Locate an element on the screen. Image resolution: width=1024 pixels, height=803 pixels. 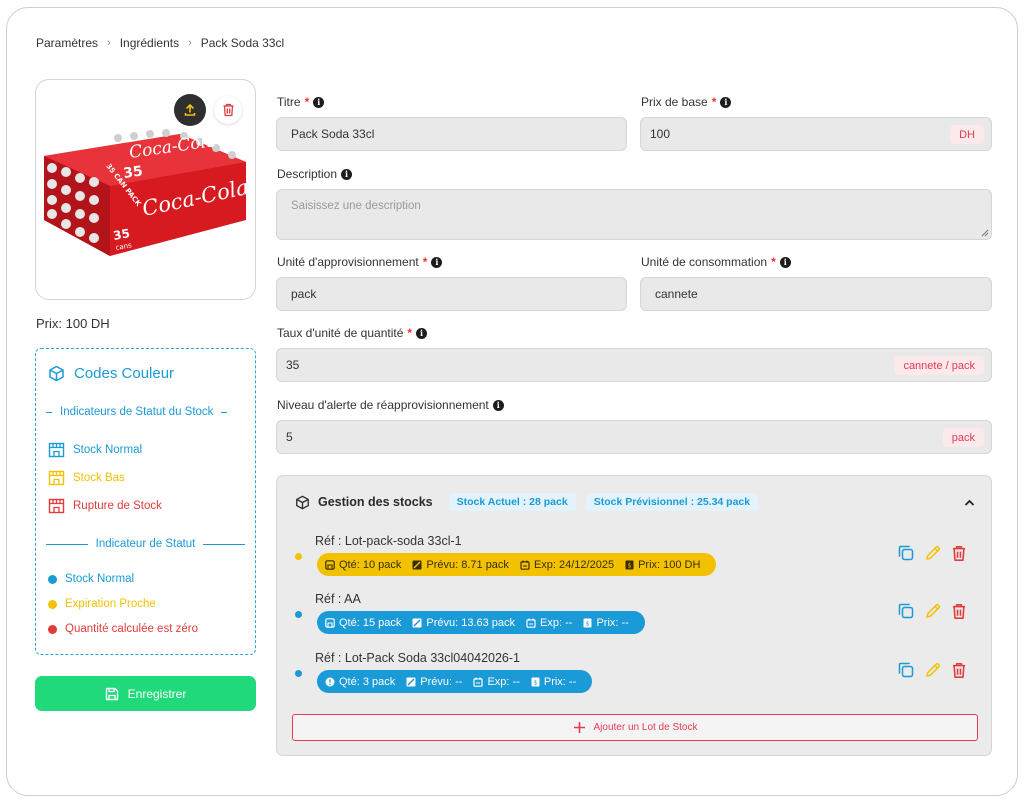
unit-suffix: pack is located at coordinates (963, 437).